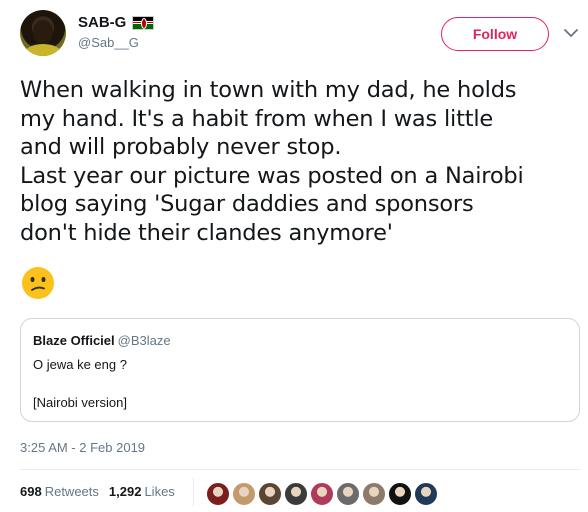  Describe the element at coordinates (247, 204) in the screenshot. I see `tweet-line: blog saying 'Sugar daddies and sponsors` at that location.